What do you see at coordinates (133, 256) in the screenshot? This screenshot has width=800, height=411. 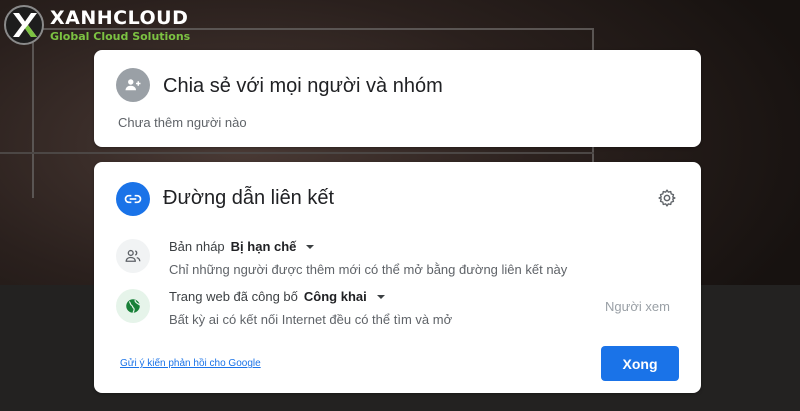 I see `people-icon` at bounding box center [133, 256].